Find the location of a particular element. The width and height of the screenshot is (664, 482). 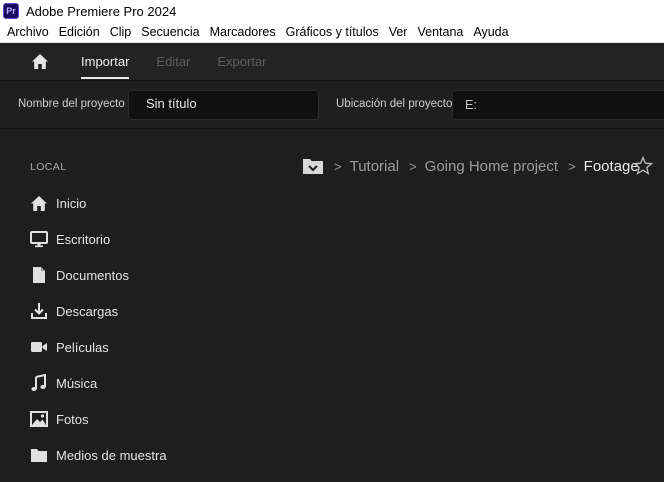

favorite-star-button is located at coordinates (643, 166).